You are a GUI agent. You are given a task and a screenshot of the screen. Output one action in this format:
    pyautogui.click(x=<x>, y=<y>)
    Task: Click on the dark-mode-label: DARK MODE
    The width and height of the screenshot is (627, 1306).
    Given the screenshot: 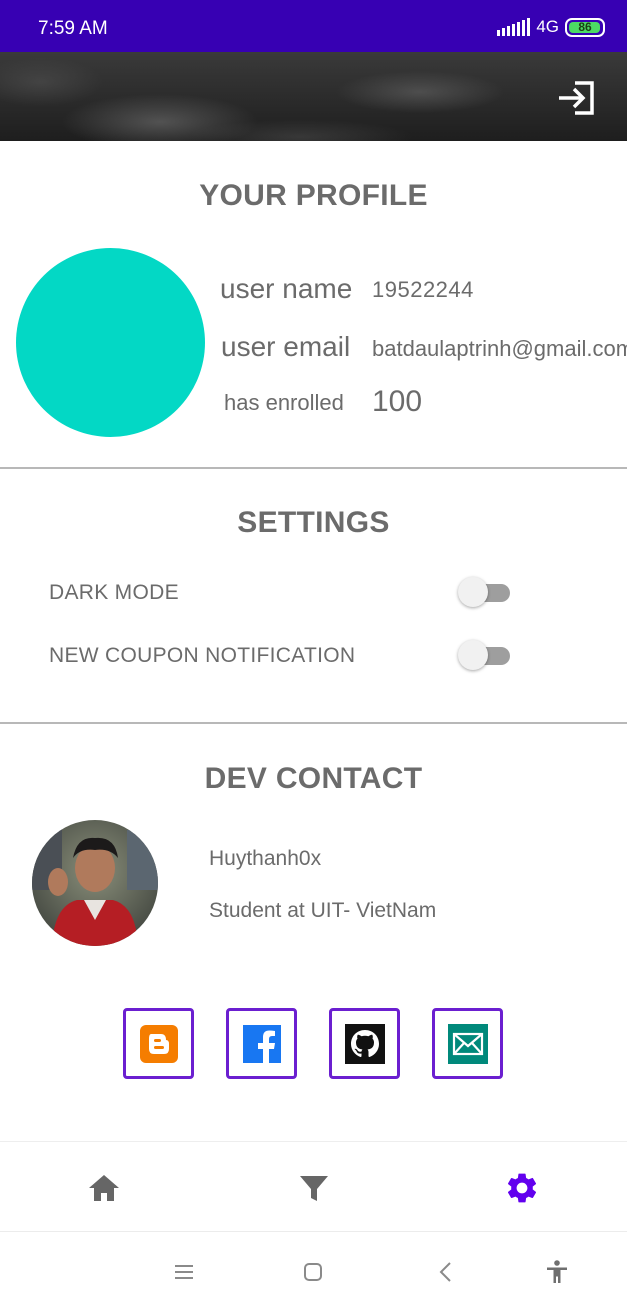 What is the action you would take?
    pyautogui.click(x=114, y=592)
    